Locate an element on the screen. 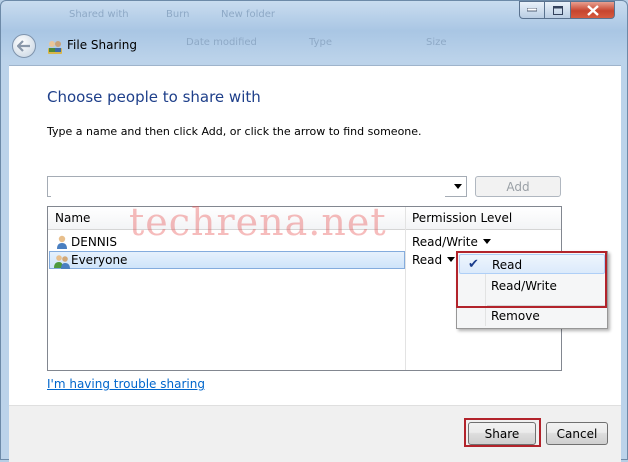  name-combobox is located at coordinates (257, 186).